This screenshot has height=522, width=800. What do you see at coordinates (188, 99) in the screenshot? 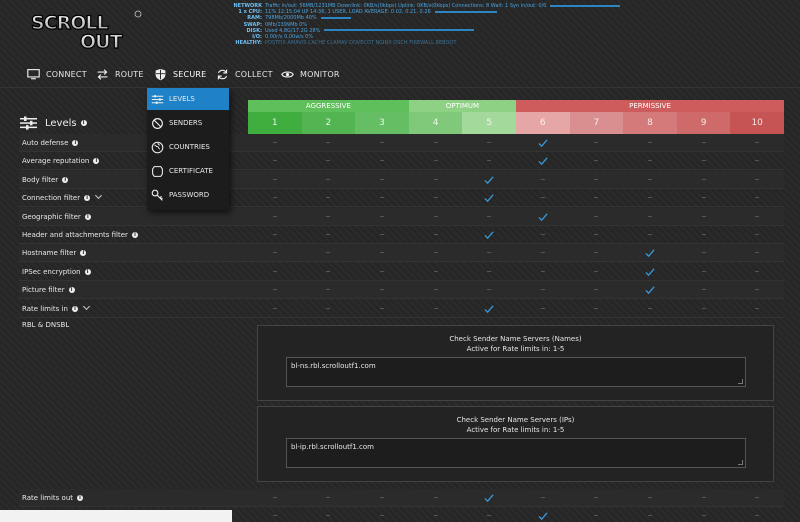
I see `menu-item-levels: LEVELS` at bounding box center [188, 99].